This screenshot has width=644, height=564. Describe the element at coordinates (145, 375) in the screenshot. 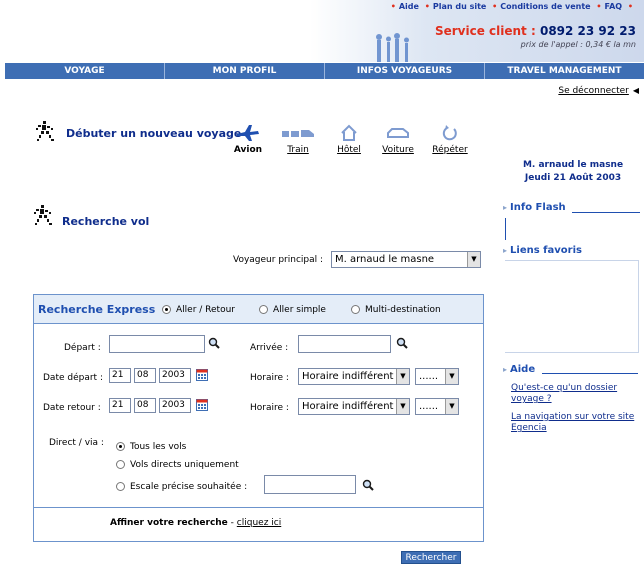

I see `date-depart-month: 08` at that location.